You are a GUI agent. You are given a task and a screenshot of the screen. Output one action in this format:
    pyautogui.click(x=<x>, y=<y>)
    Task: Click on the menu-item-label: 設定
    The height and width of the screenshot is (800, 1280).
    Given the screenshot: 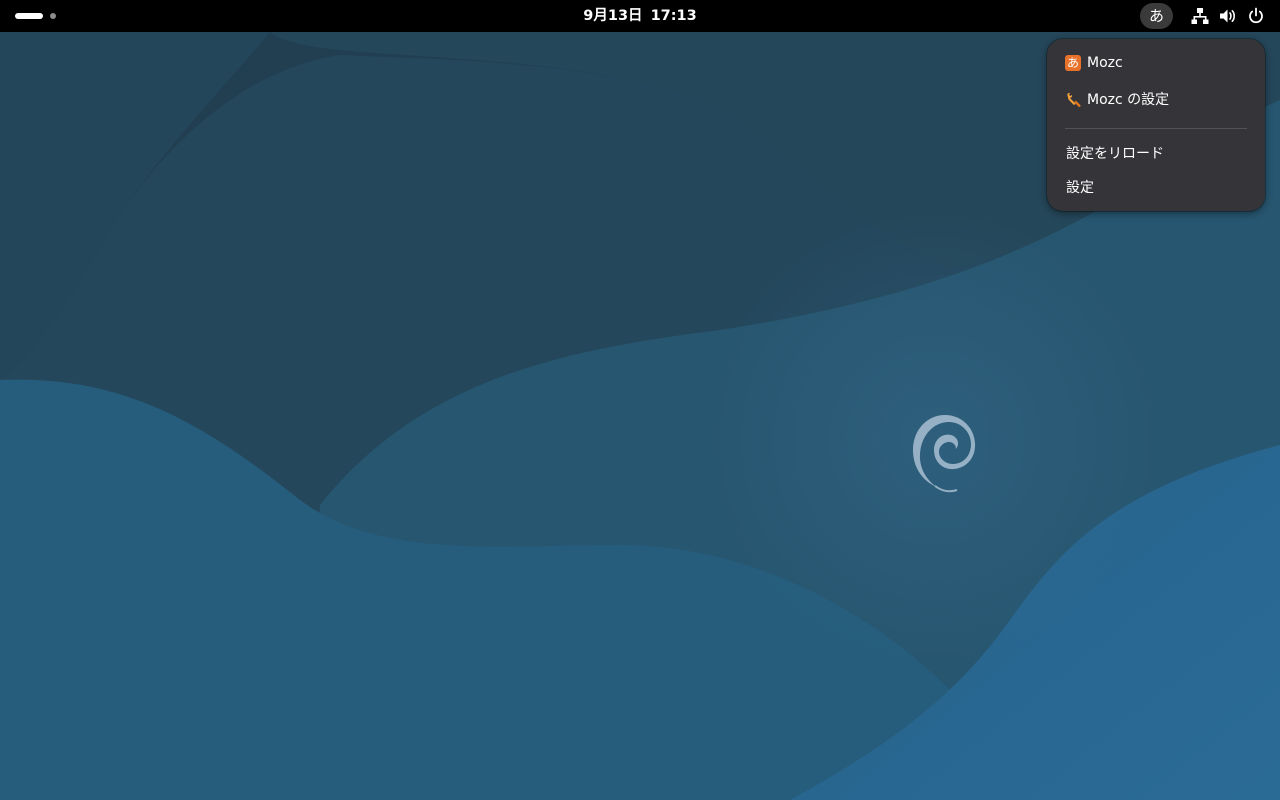 What is the action you would take?
    pyautogui.click(x=1080, y=188)
    